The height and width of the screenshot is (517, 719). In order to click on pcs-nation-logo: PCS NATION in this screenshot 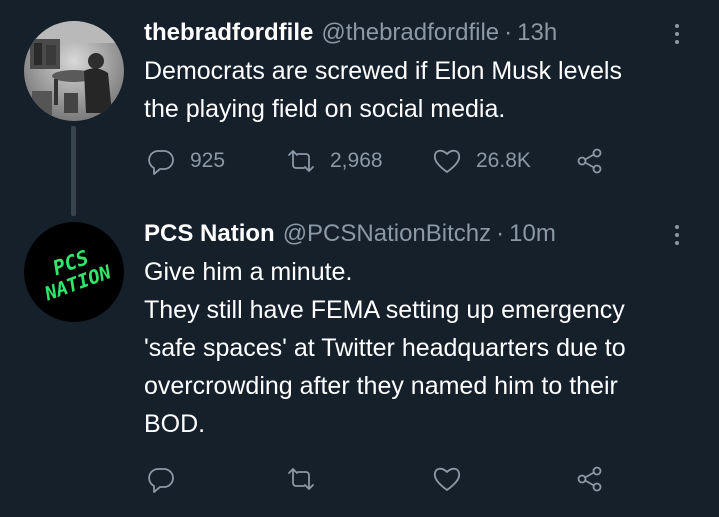, I will do `click(74, 272)`.